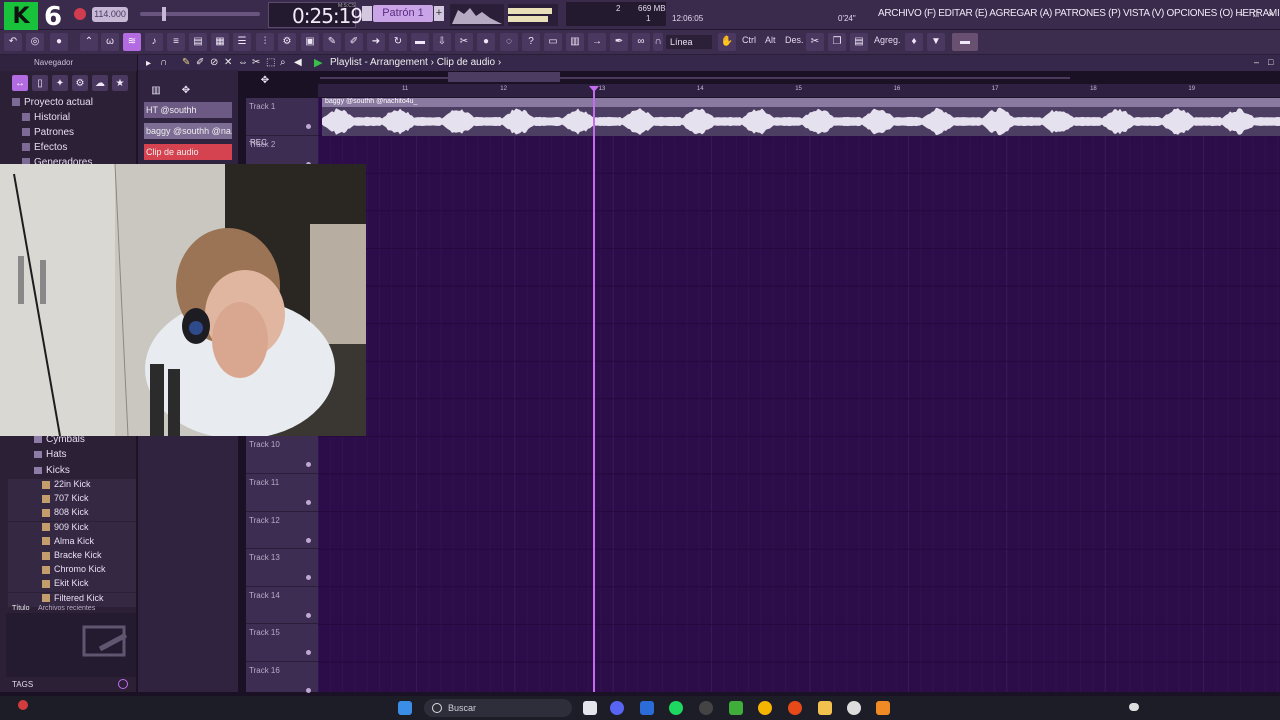 The height and width of the screenshot is (720, 1280). Describe the element at coordinates (200, 14) in the screenshot. I see `master-volume-slider` at that location.